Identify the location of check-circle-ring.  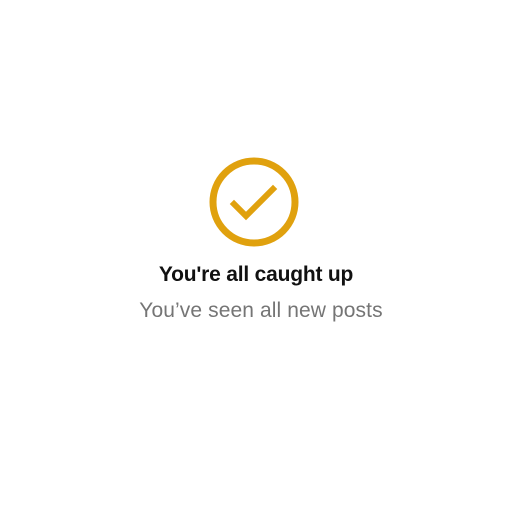
(254, 202).